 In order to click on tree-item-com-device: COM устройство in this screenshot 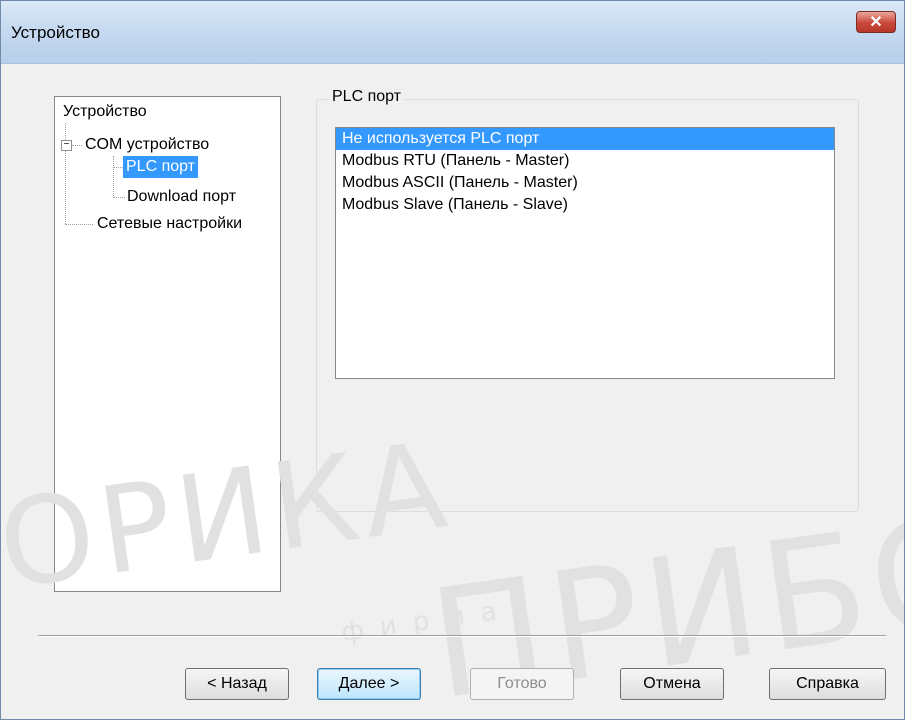, I will do `click(147, 145)`.